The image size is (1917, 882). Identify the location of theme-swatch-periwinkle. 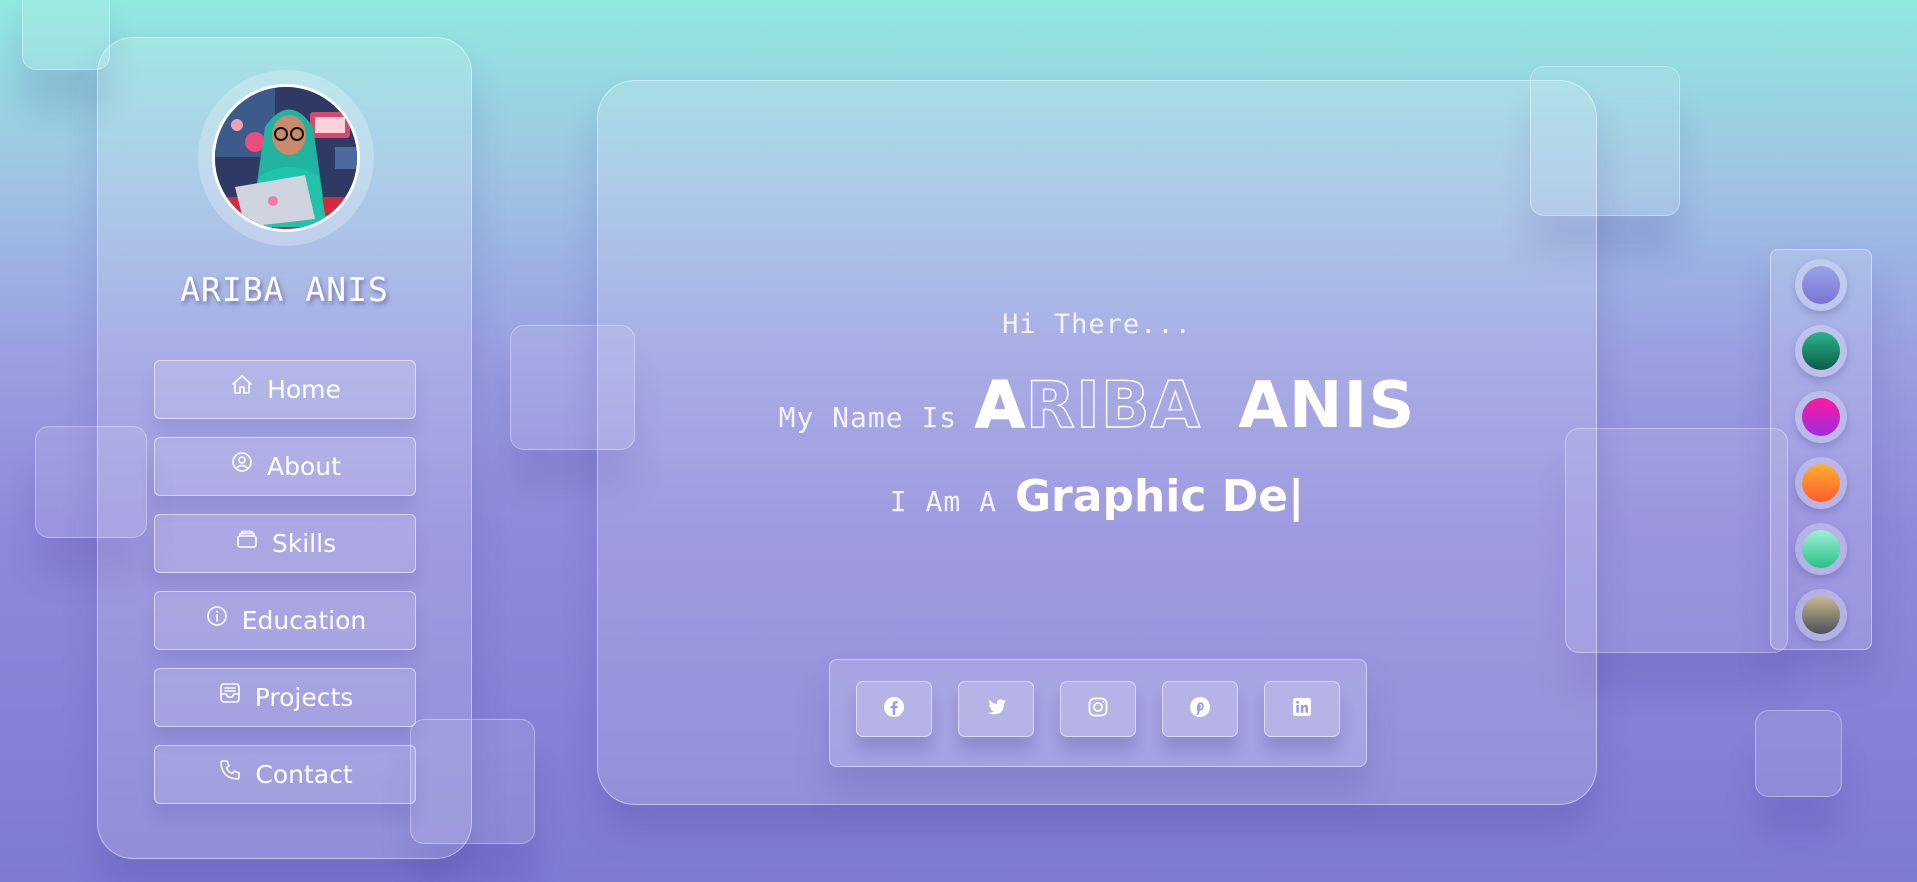
(1821, 284).